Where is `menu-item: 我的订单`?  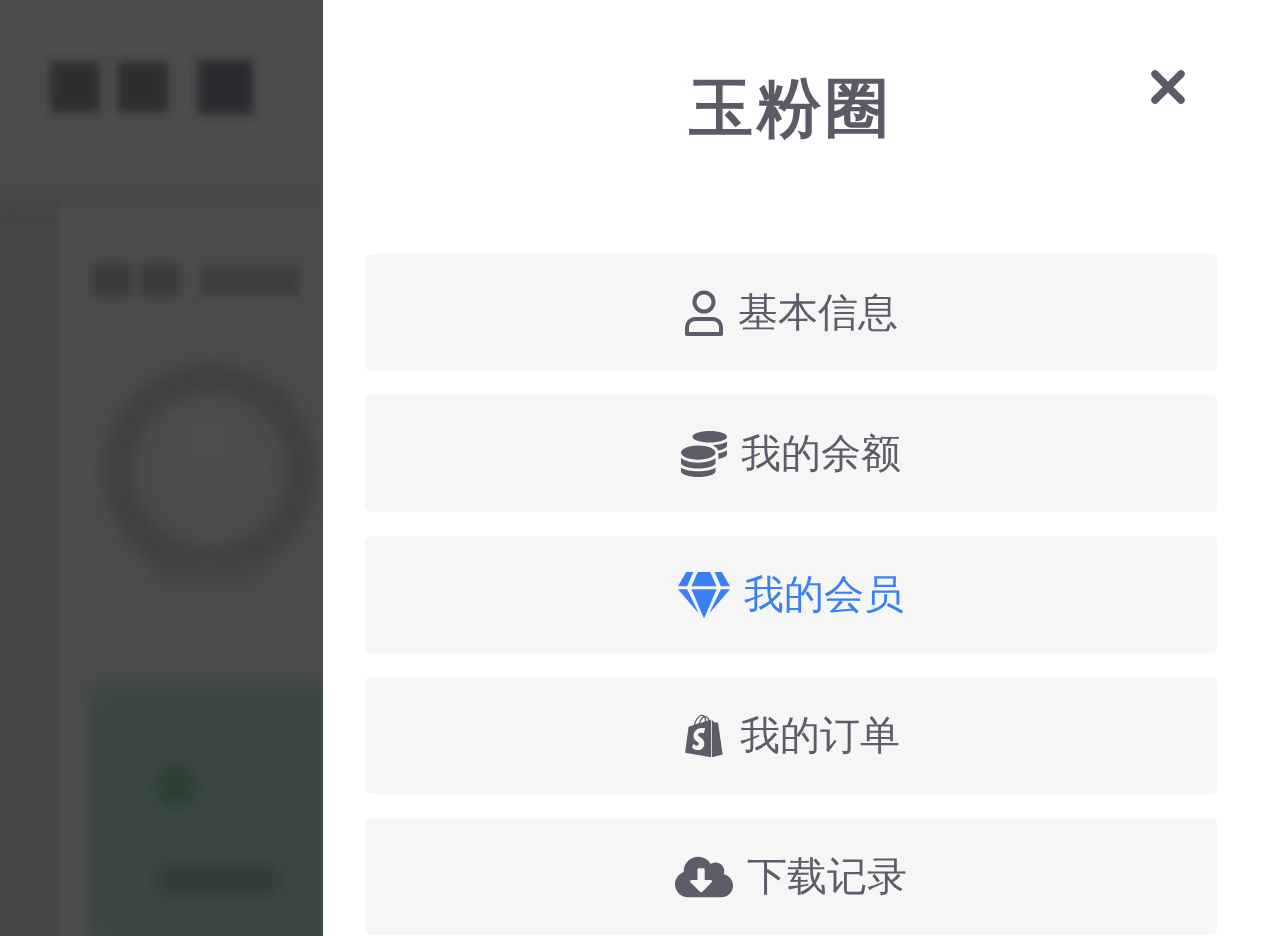
menu-item: 我的订单 is located at coordinates (791, 735).